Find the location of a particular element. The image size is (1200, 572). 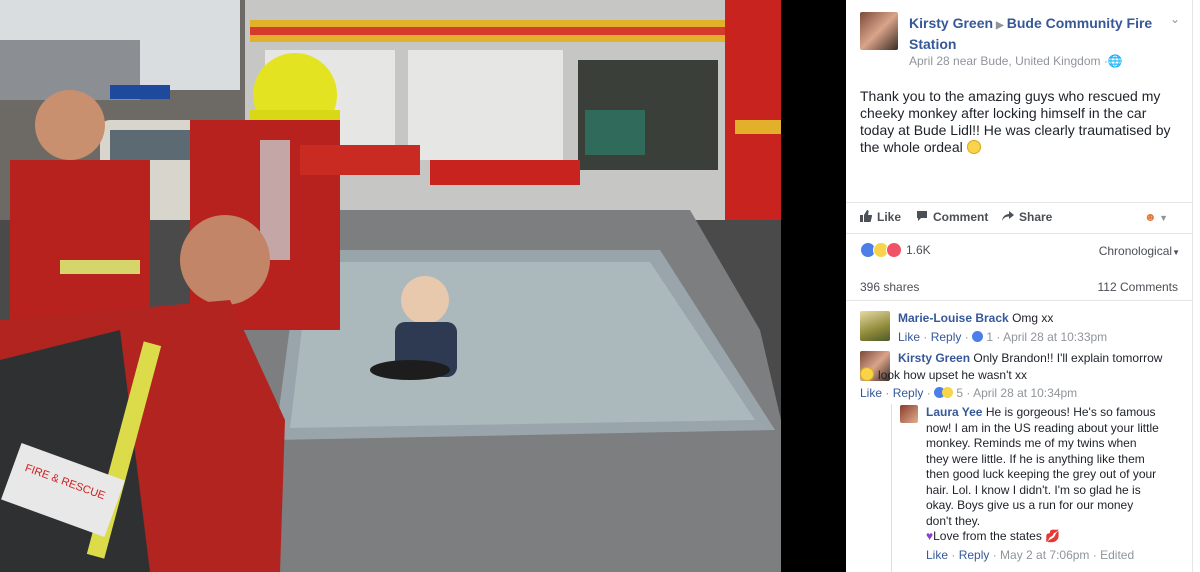

share-button: Share is located at coordinates (1027, 217).